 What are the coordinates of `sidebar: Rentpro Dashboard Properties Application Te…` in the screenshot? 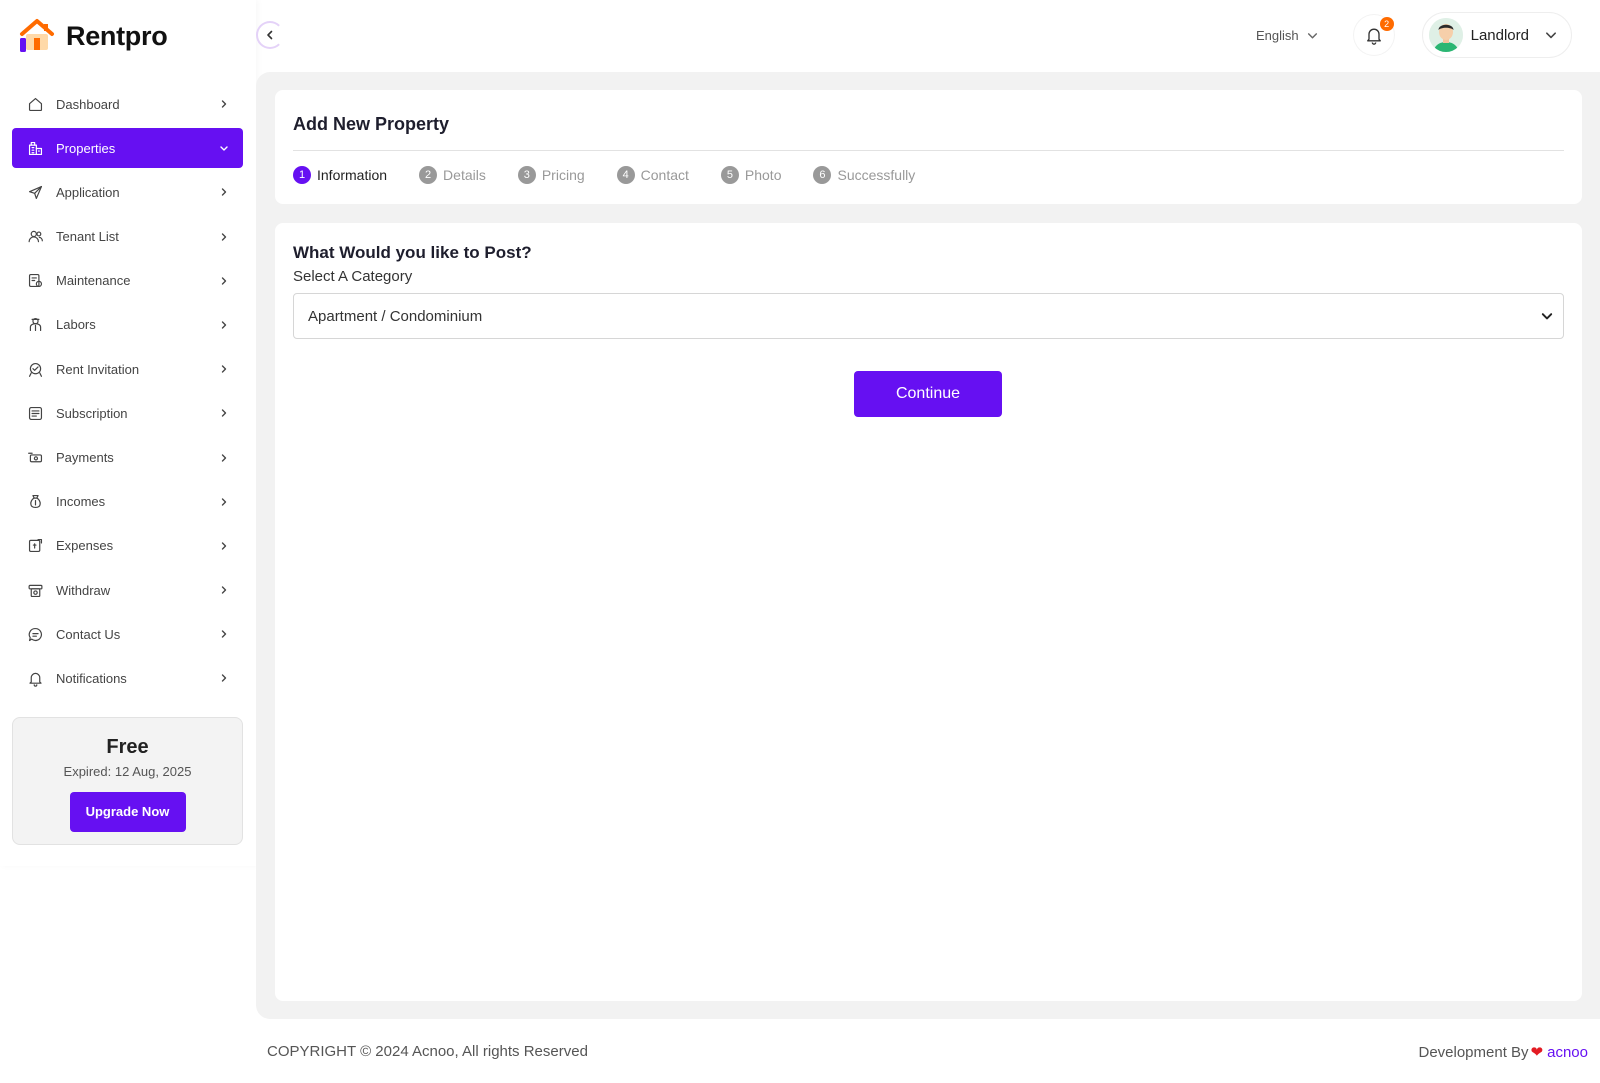 It's located at (128, 433).